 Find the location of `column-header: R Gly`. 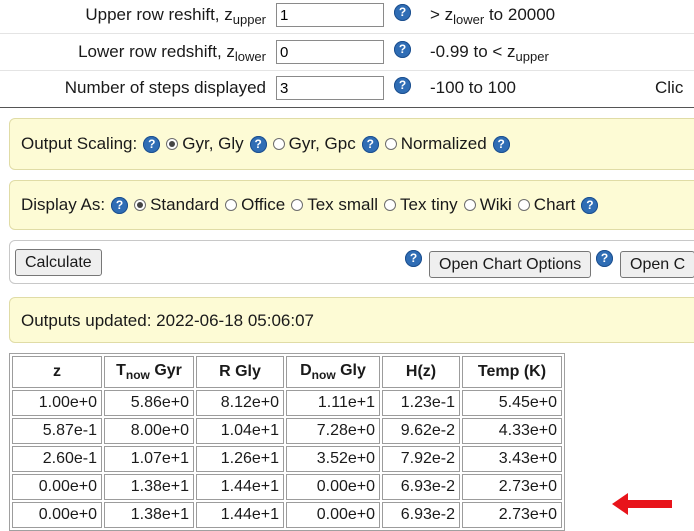

column-header: R Gly is located at coordinates (240, 372).